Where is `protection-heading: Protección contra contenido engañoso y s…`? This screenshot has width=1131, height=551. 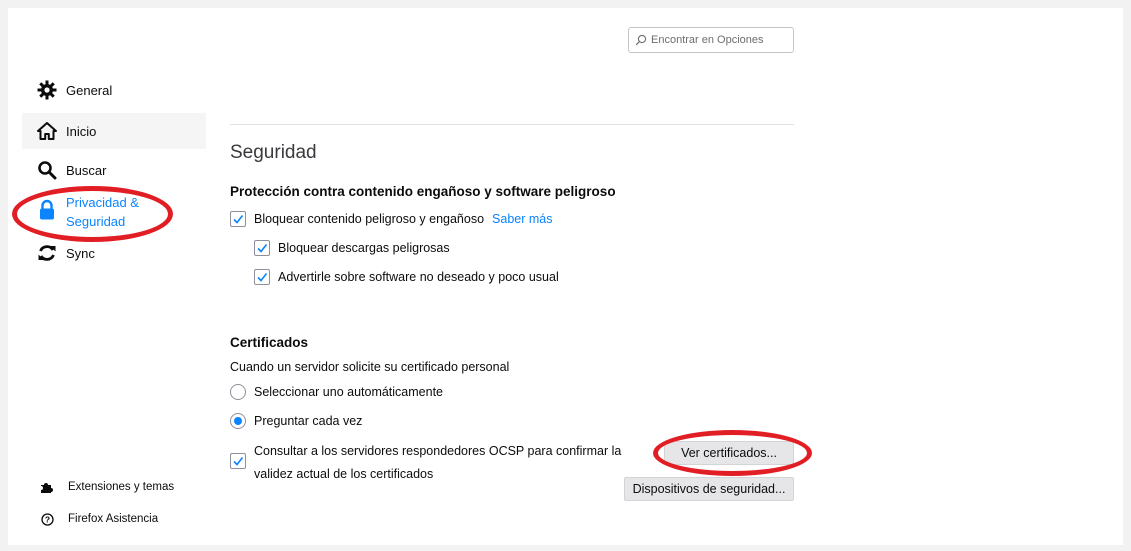
protection-heading: Protección contra contenido engañoso y s… is located at coordinates (423, 191).